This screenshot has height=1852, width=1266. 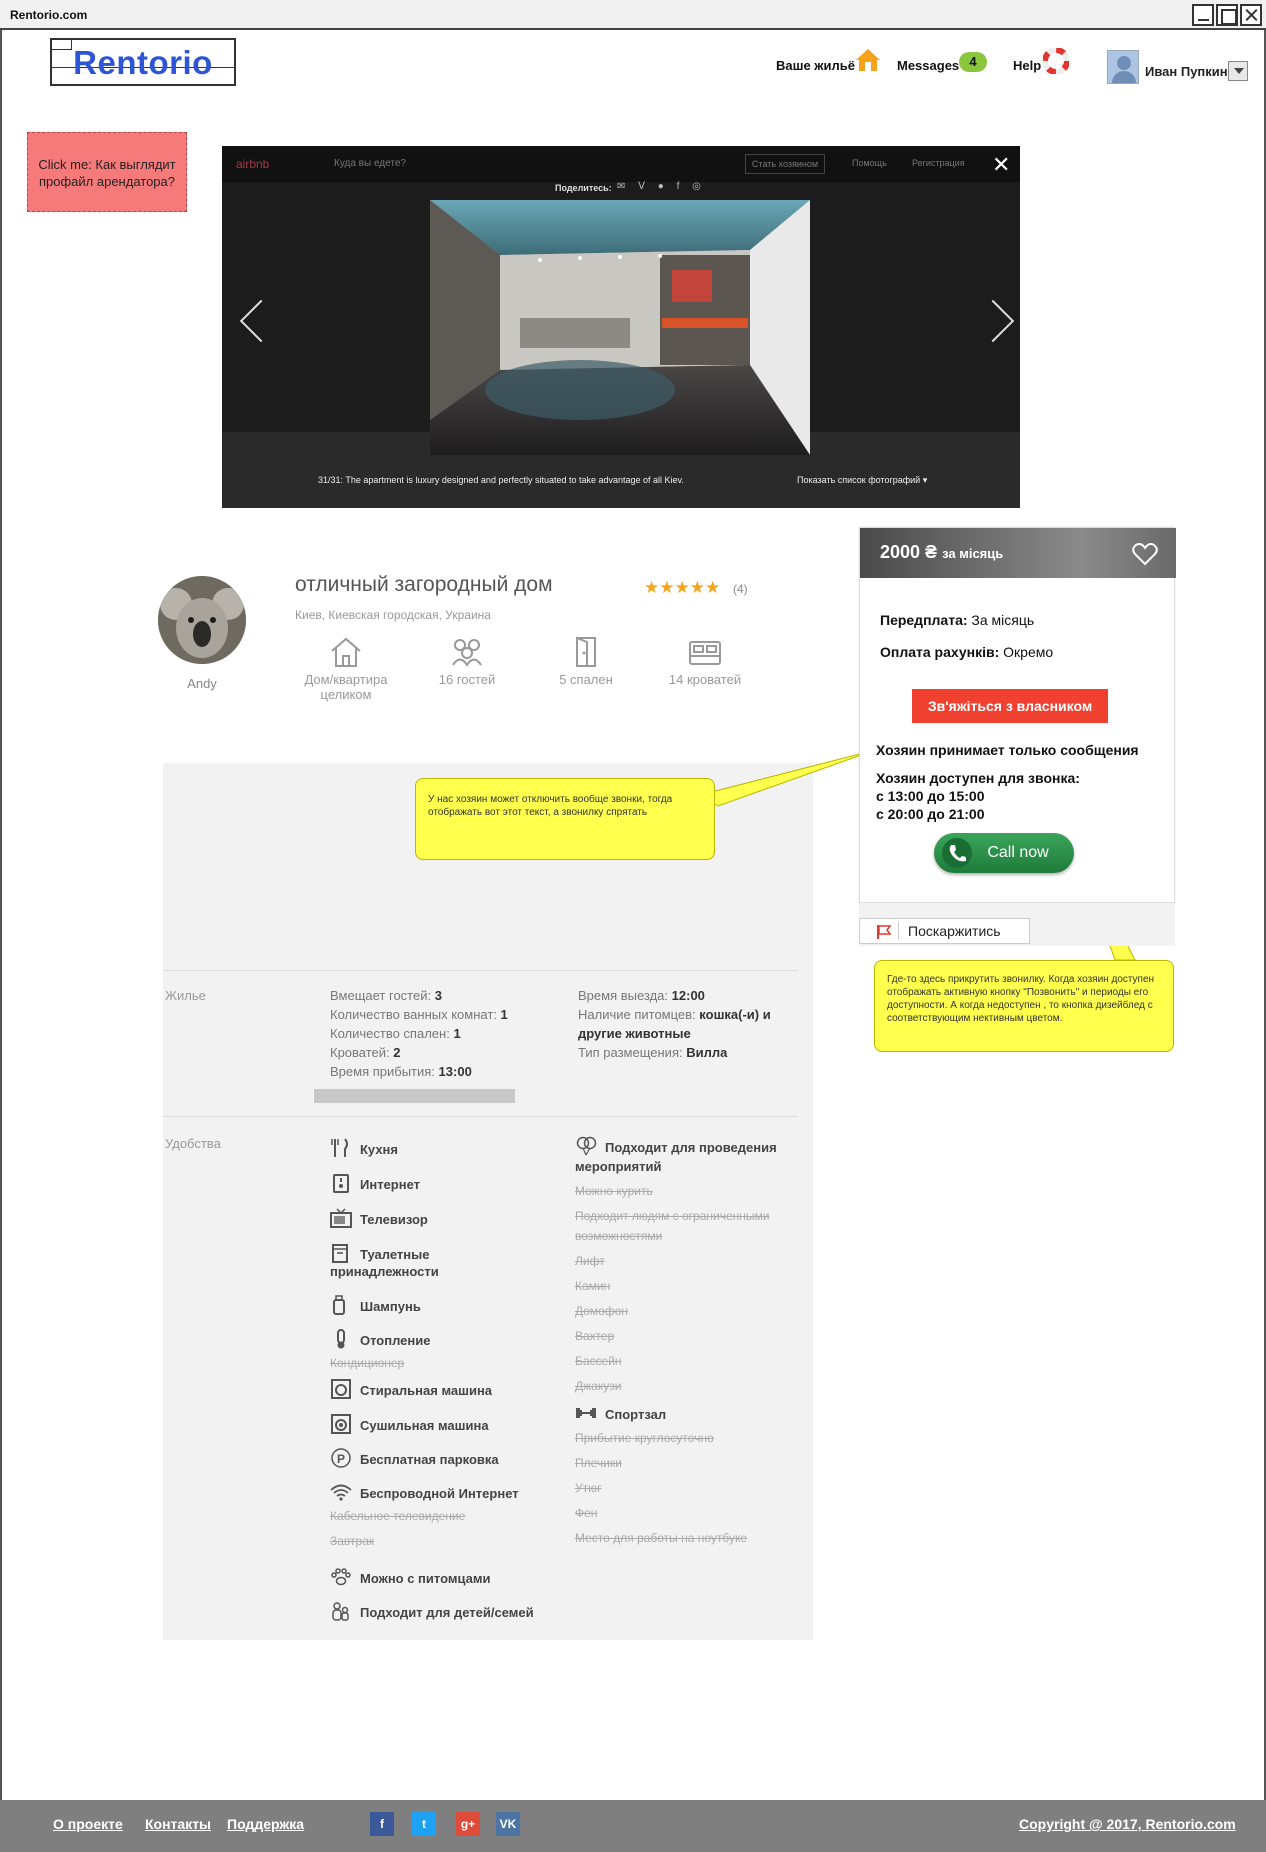 I want to click on site-logo: Rentorio, so click(x=143, y=62).